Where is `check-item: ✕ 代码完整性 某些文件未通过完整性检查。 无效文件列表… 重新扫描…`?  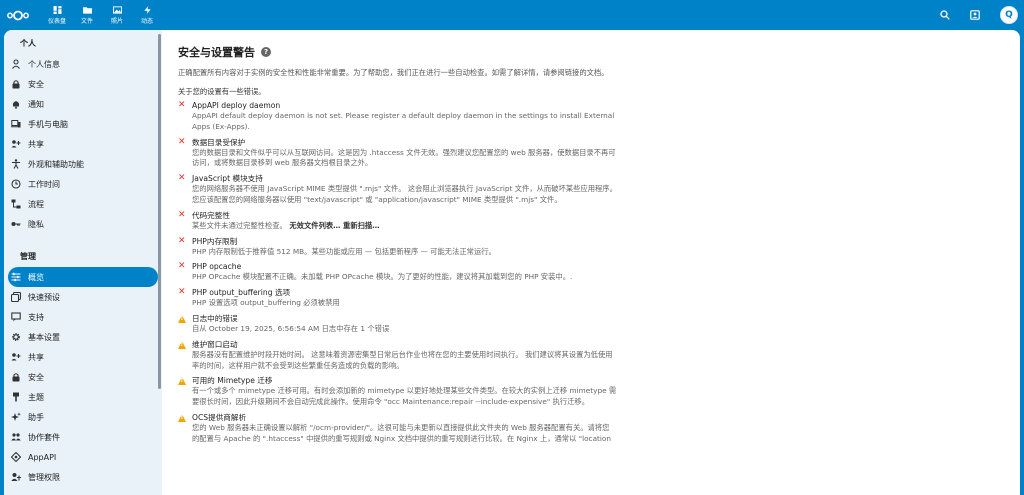 check-item: ✕ 代码完整性 某些文件未通过完整性检查。 无效文件列表… 重新扫描… is located at coordinates (413, 221).